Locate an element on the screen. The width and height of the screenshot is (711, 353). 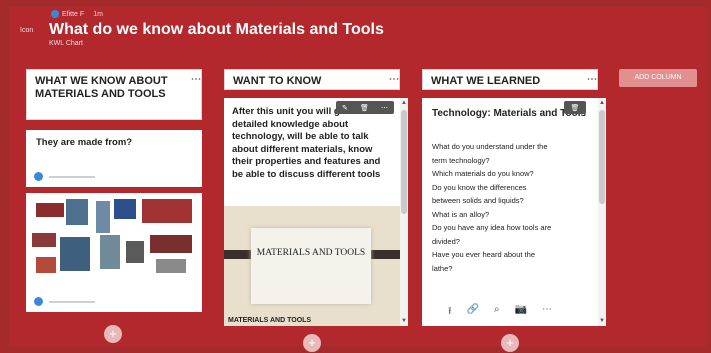
card-line: Do you have any idea how tools are is located at coordinates (492, 227).